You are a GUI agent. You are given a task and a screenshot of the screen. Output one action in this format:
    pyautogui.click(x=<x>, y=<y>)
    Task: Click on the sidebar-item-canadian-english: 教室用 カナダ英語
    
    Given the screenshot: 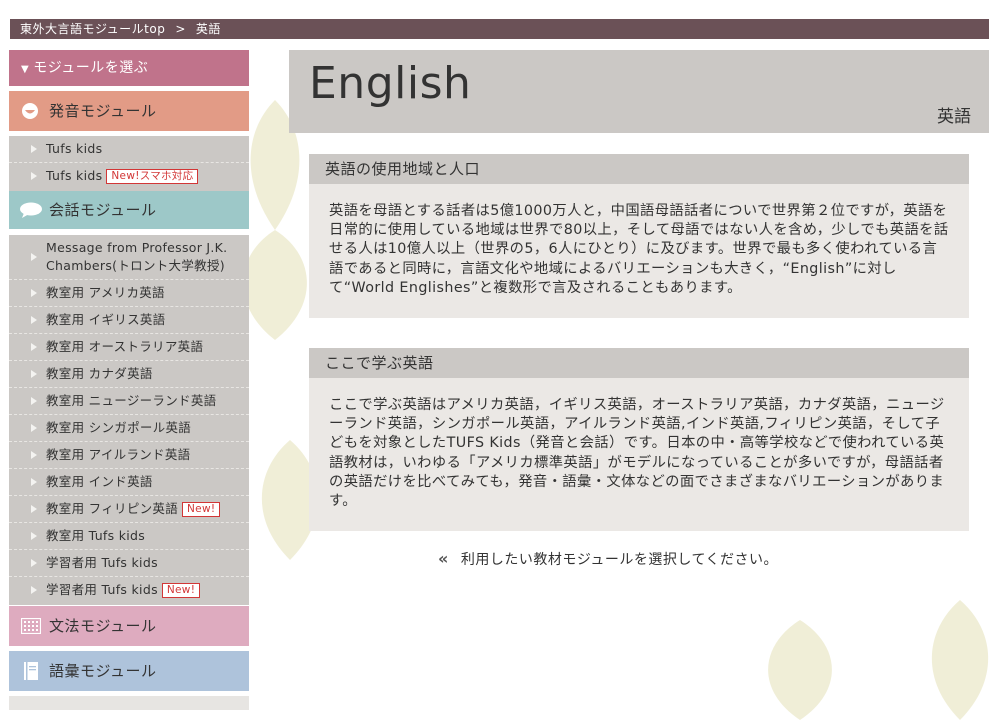 What is the action you would take?
    pyautogui.click(x=129, y=374)
    